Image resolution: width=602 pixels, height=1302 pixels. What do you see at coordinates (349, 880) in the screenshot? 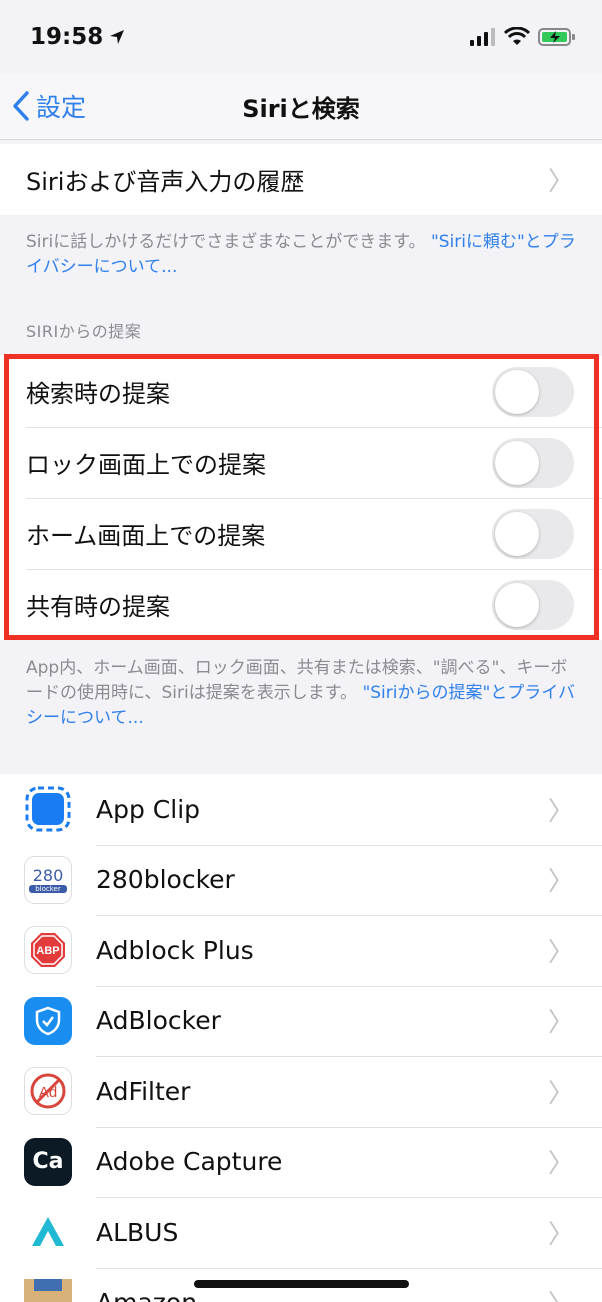
I see `app-row-content: 280blocker 〉` at bounding box center [349, 880].